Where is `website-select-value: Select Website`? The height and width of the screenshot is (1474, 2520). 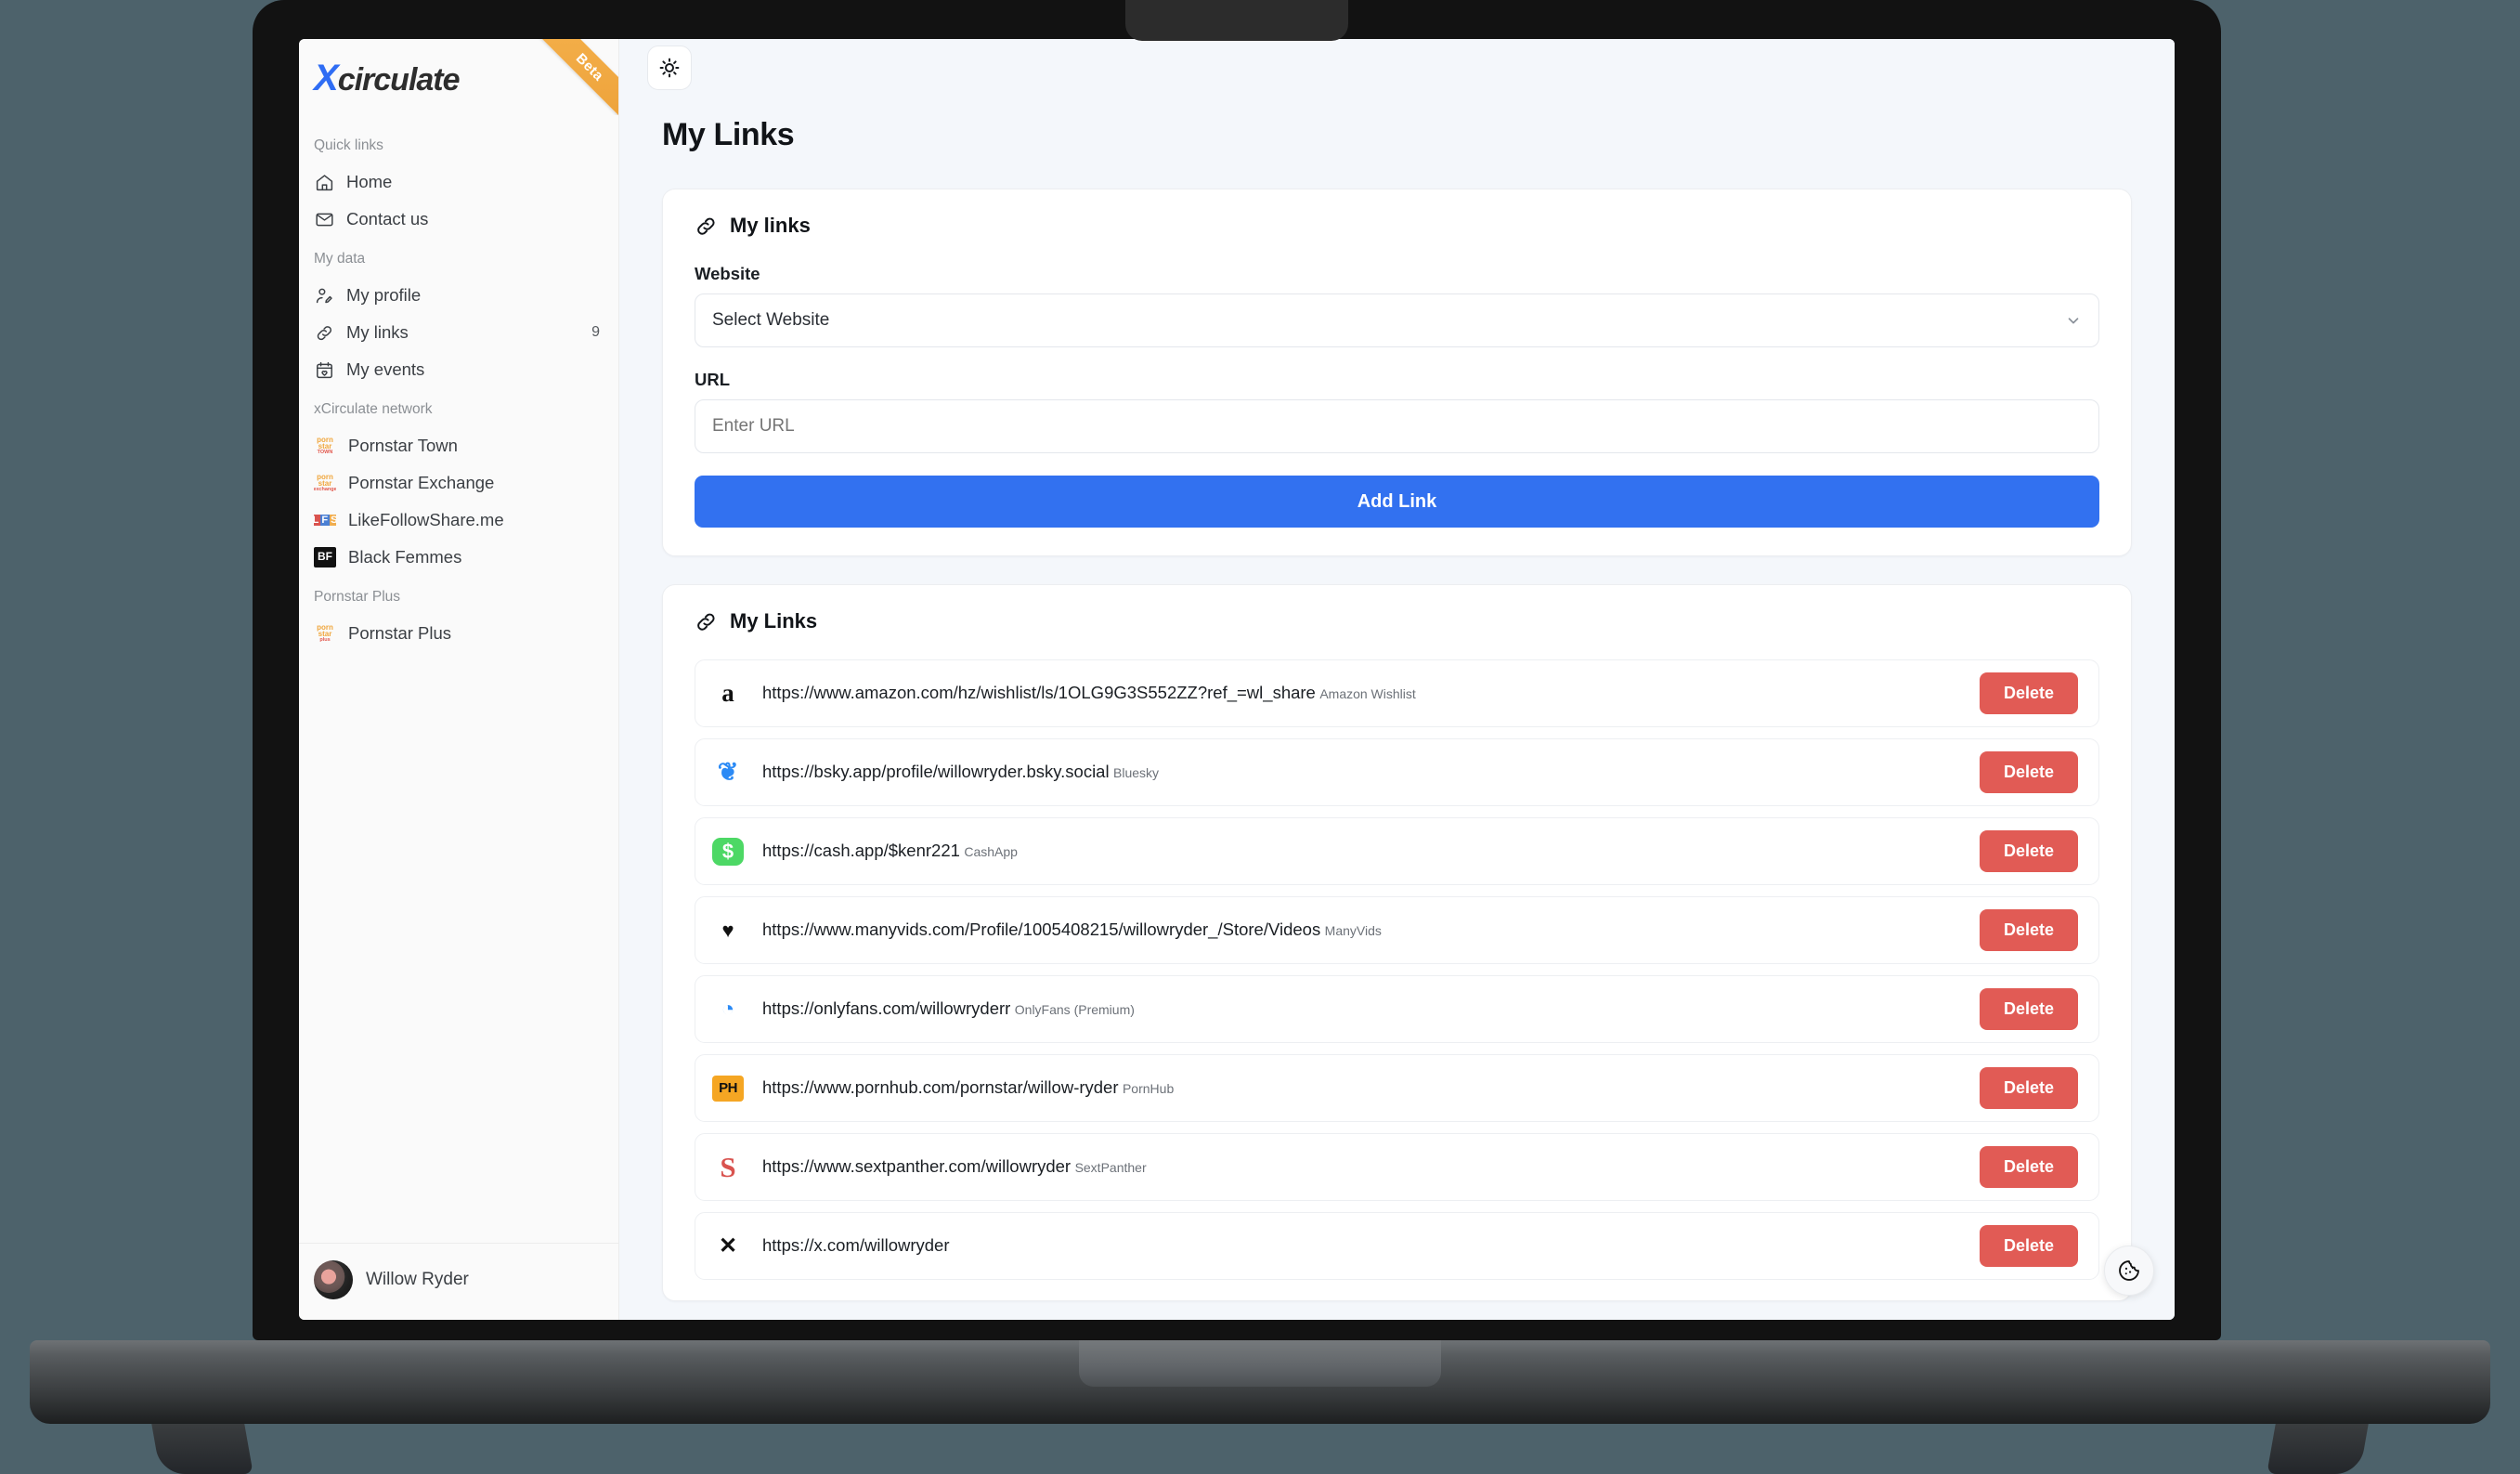
website-select-value: Select Website is located at coordinates (771, 320).